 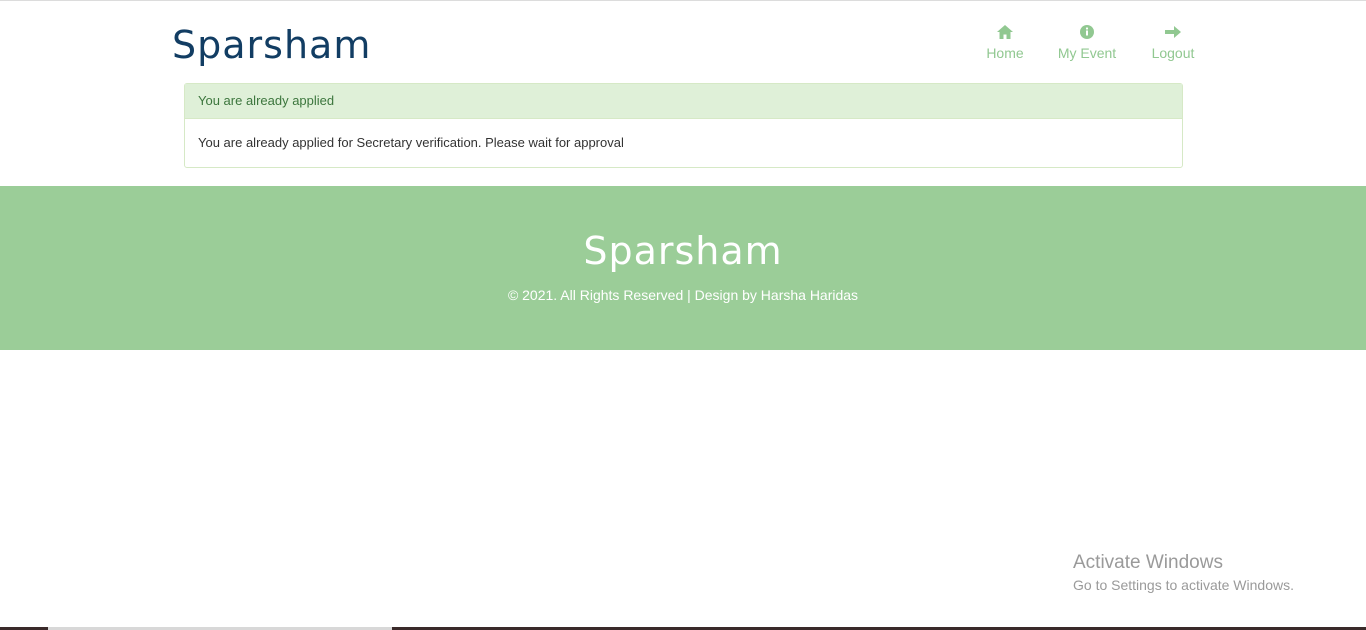 What do you see at coordinates (1173, 53) in the screenshot?
I see `nav-logout-label: Logout` at bounding box center [1173, 53].